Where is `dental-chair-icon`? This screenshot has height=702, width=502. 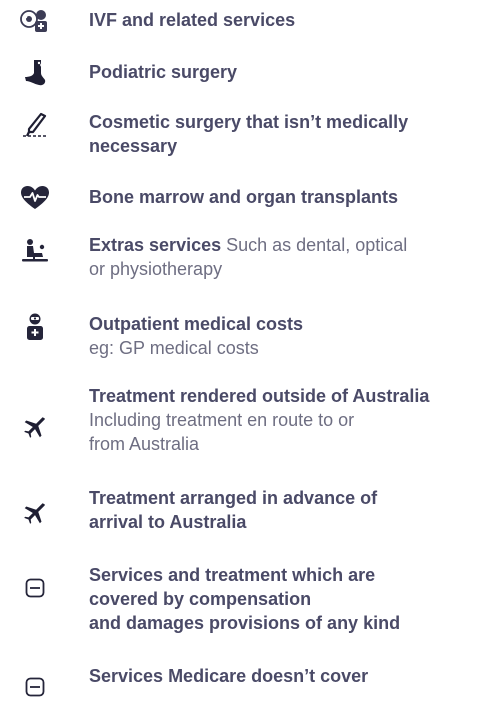 dental-chair-icon is located at coordinates (35, 251).